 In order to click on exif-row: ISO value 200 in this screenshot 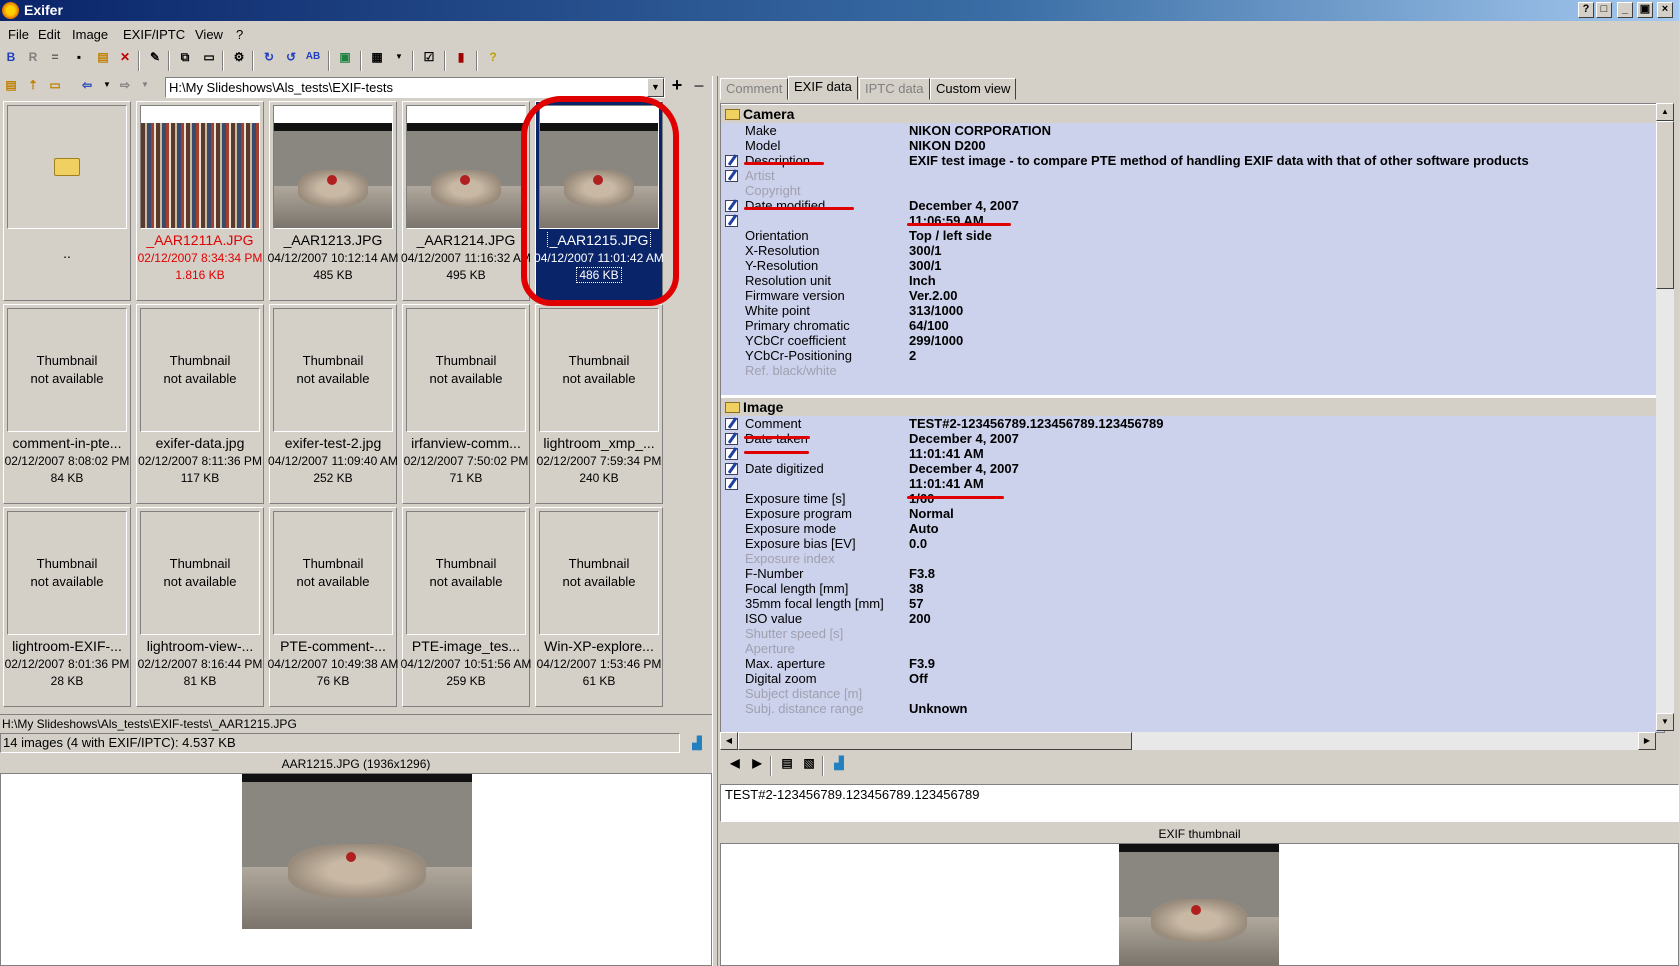, I will do `click(1192, 619)`.